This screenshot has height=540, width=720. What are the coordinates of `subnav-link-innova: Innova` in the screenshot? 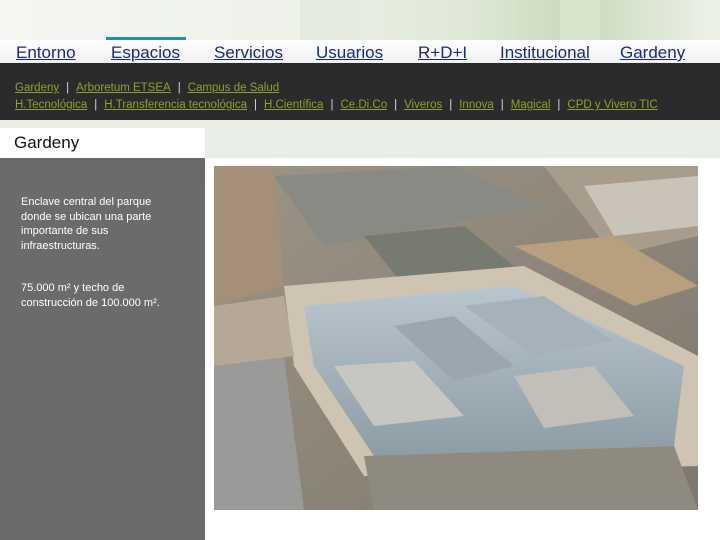 It's located at (476, 105).